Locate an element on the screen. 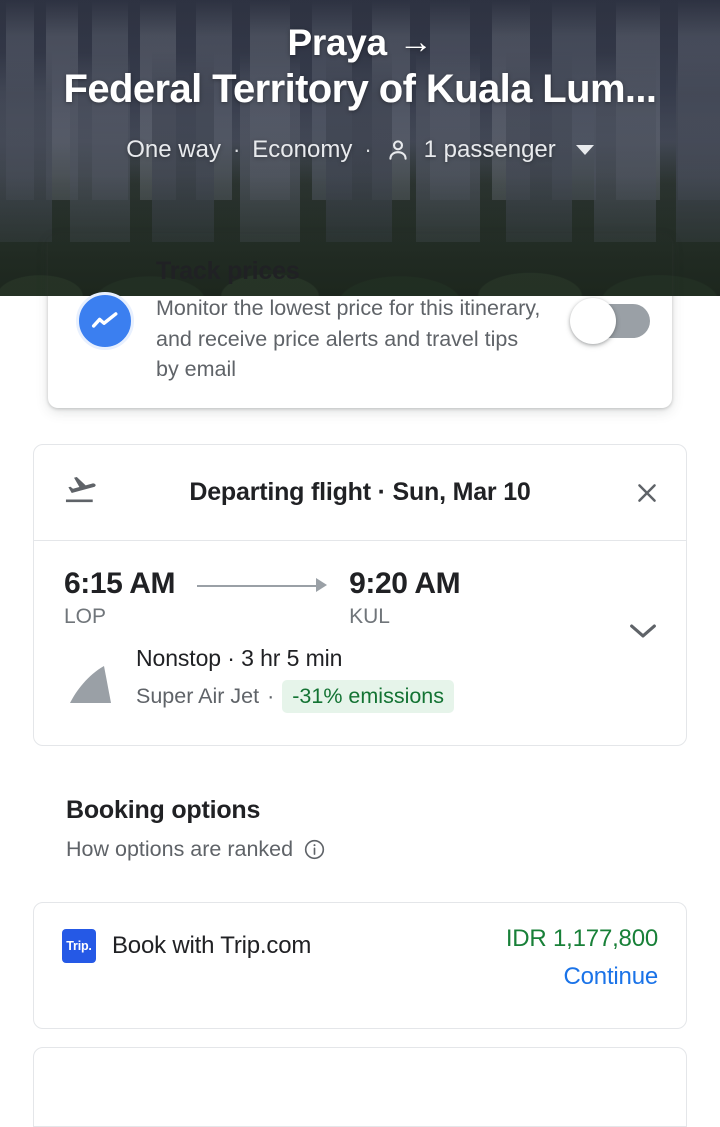 The width and height of the screenshot is (720, 1127). person-icon is located at coordinates (398, 150).